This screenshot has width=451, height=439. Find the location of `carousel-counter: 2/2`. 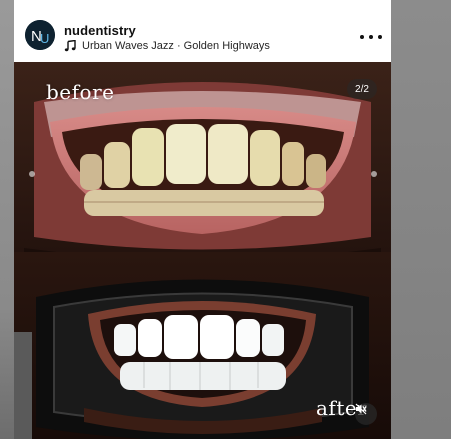

carousel-counter: 2/2 is located at coordinates (362, 89).